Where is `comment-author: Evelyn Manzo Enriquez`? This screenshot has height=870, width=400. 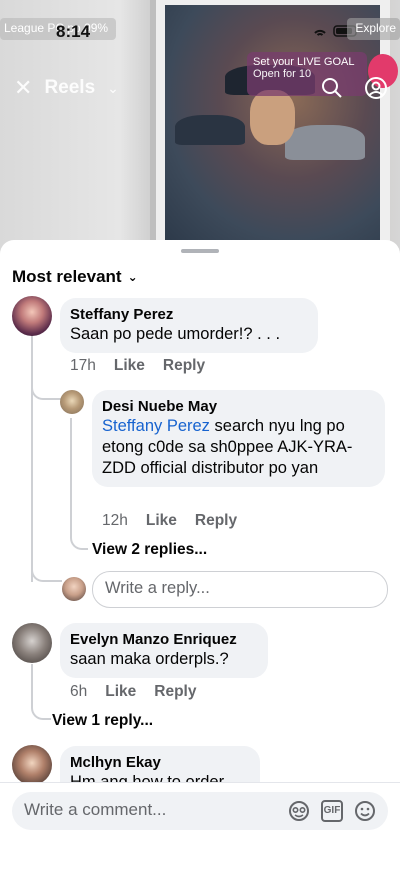 comment-author: Evelyn Manzo Enriquez is located at coordinates (163, 639).